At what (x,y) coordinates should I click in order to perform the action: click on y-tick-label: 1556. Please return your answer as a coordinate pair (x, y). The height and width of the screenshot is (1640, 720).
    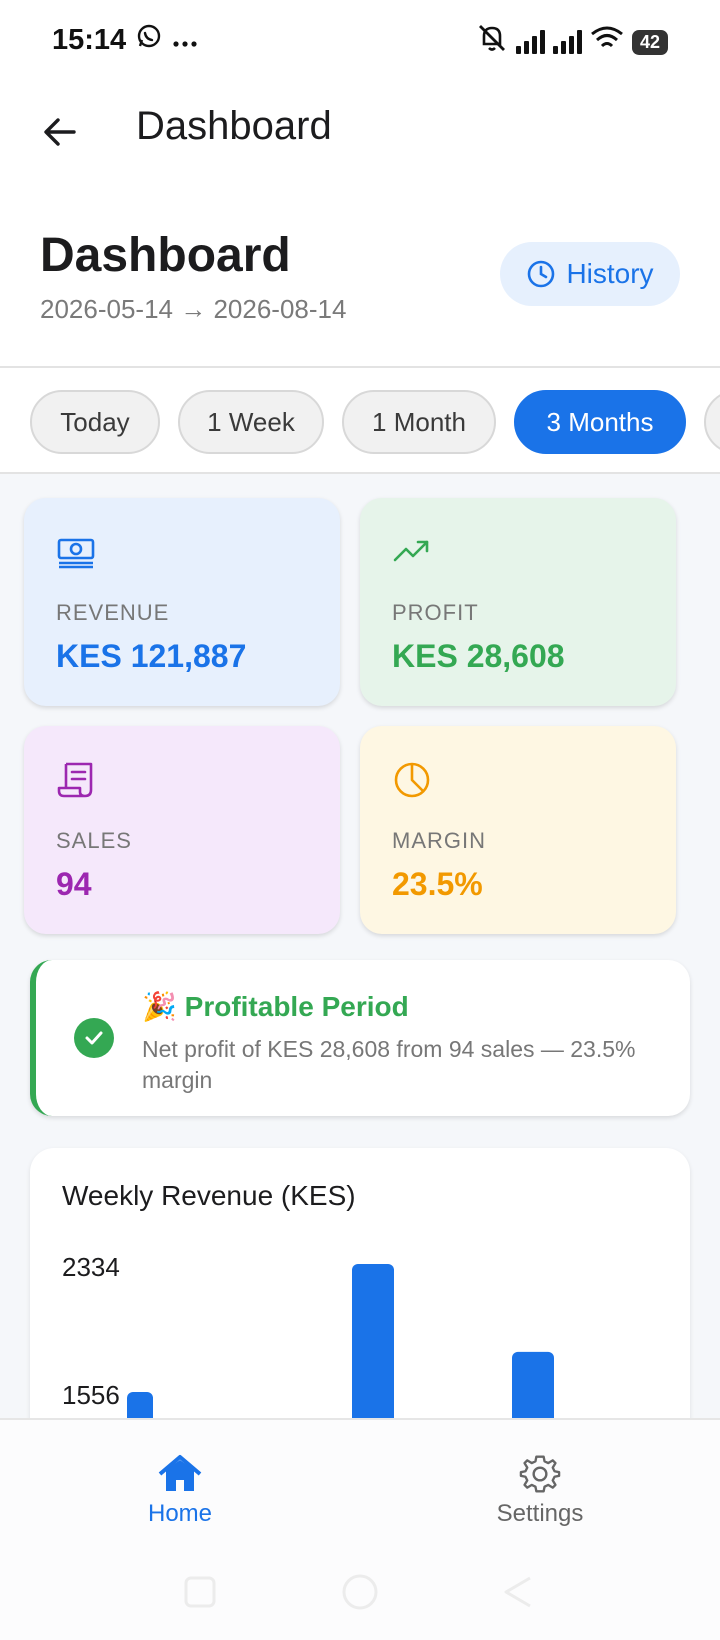
    Looking at the image, I should click on (91, 1395).